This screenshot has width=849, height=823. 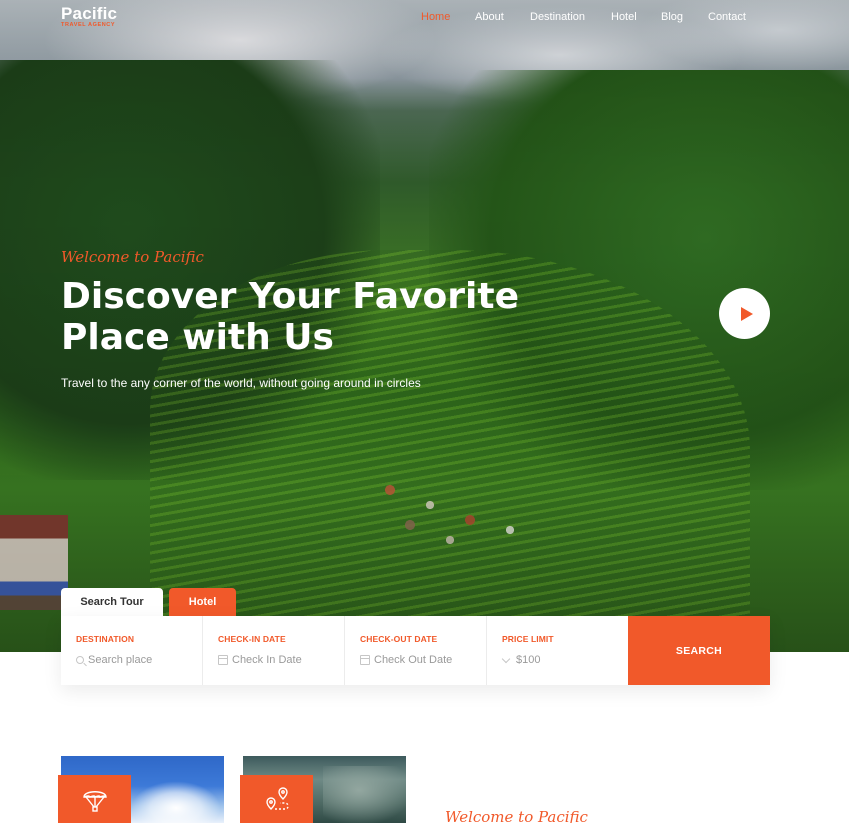 What do you see at coordinates (132, 257) in the screenshot?
I see `hero-welcome: Welcome to Pacific` at bounding box center [132, 257].